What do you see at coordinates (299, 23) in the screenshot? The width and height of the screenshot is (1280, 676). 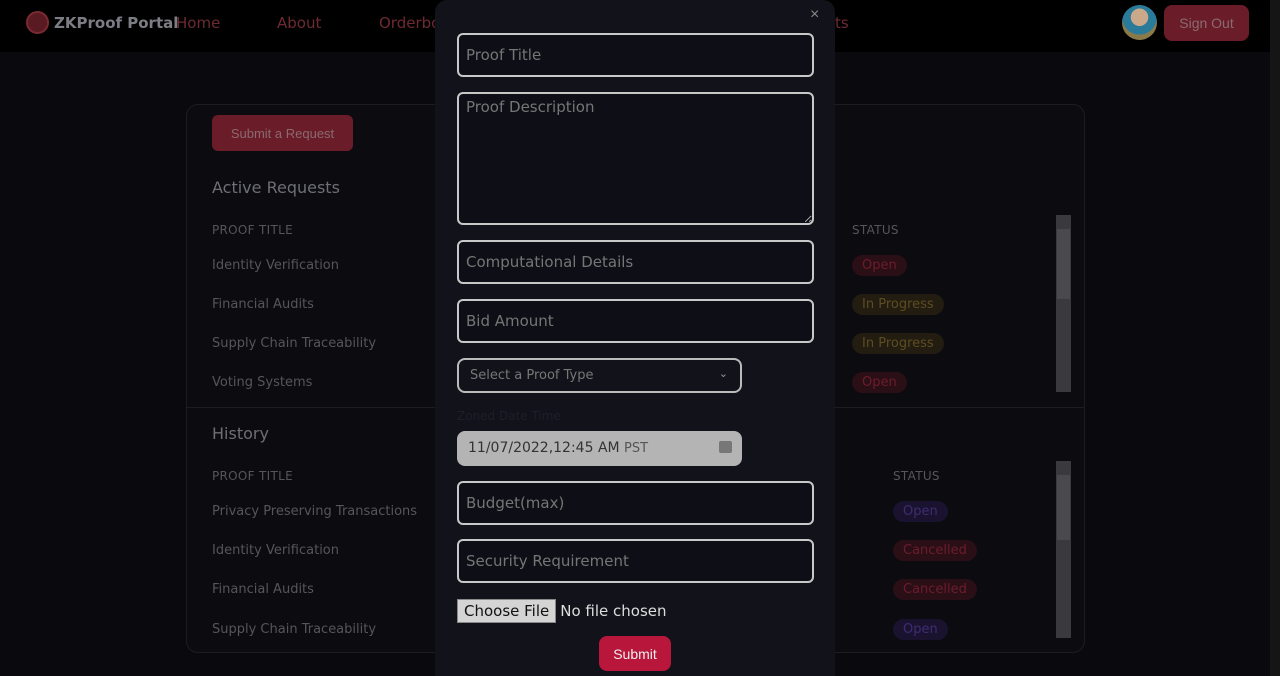 I see `nav-about: About` at bounding box center [299, 23].